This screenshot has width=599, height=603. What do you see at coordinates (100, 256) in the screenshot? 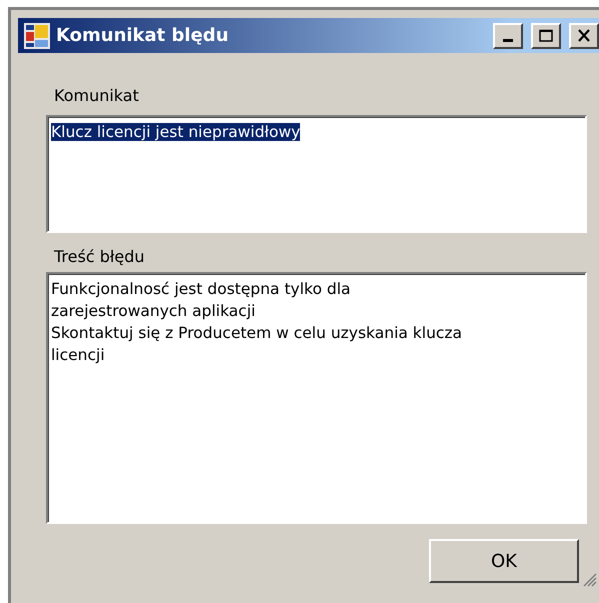
I see `details-label: Treść błędu` at bounding box center [100, 256].